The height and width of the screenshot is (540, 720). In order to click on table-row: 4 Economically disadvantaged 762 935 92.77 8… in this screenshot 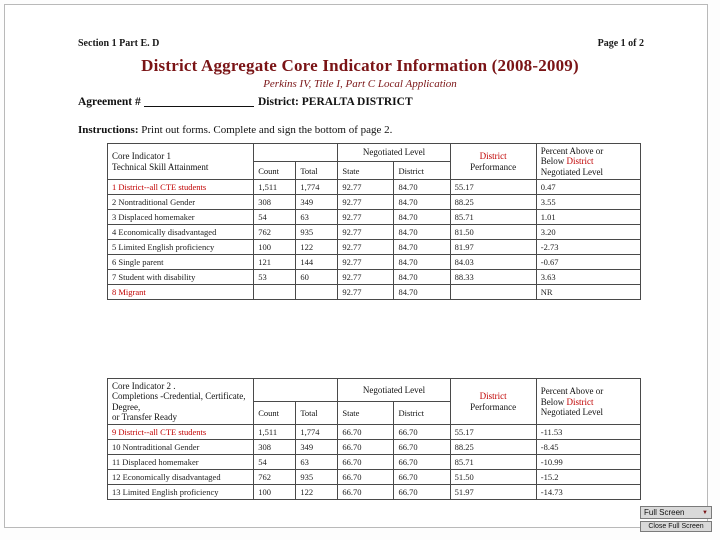, I will do `click(374, 232)`.